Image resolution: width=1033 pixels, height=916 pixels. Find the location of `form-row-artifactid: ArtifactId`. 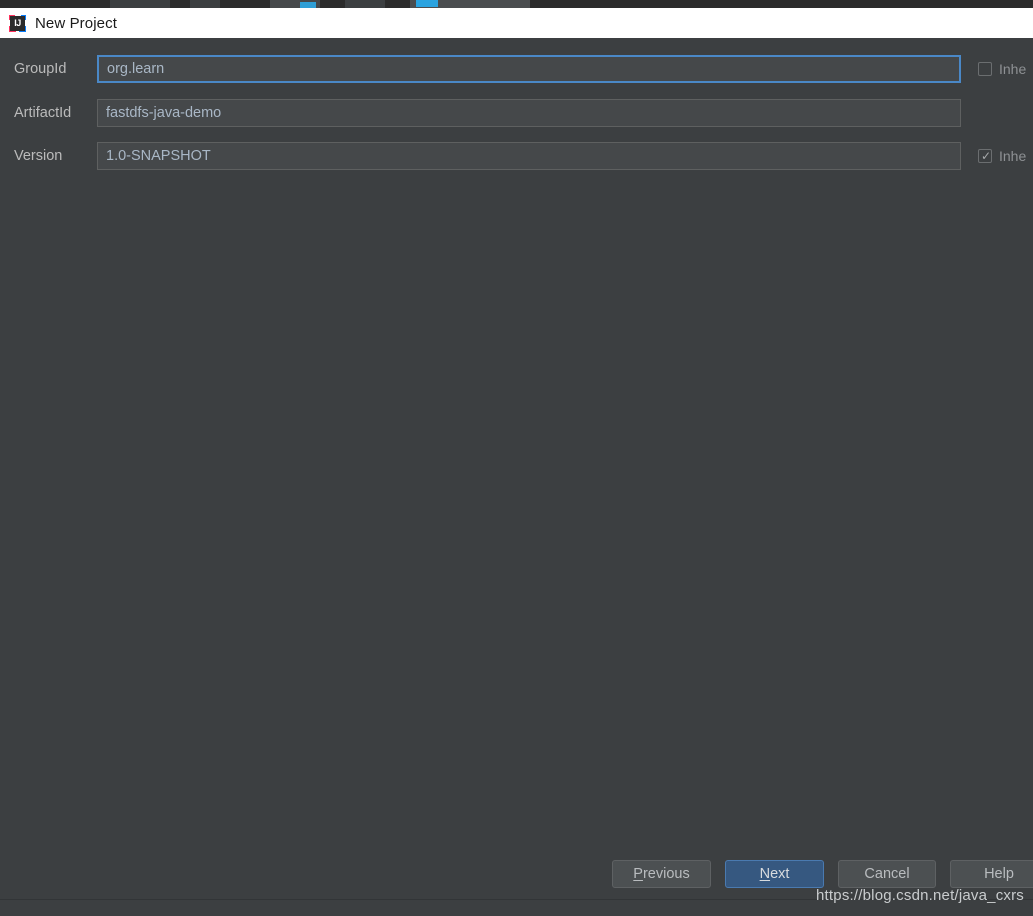

form-row-artifactid: ArtifactId is located at coordinates (516, 113).